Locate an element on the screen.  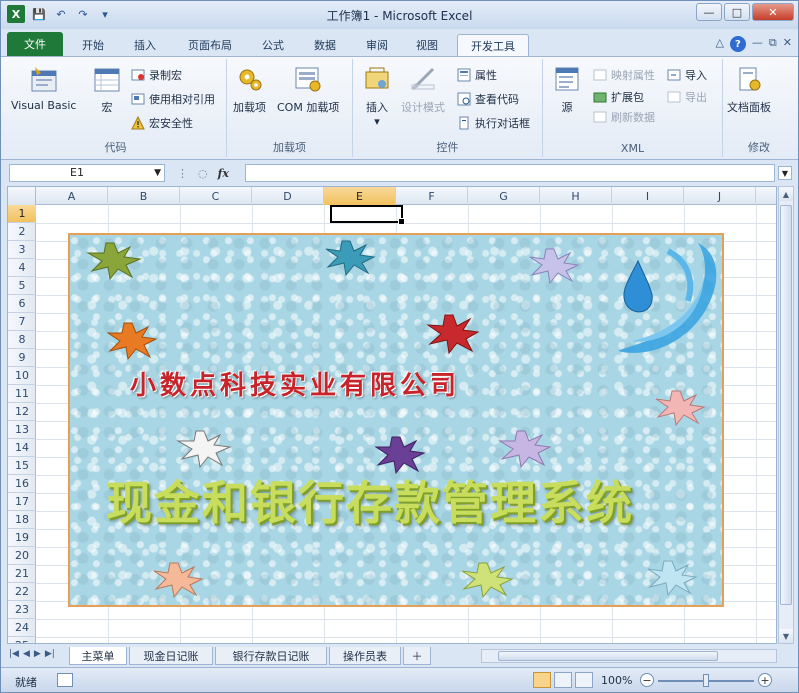
row-header: 21 is located at coordinates (22, 574).